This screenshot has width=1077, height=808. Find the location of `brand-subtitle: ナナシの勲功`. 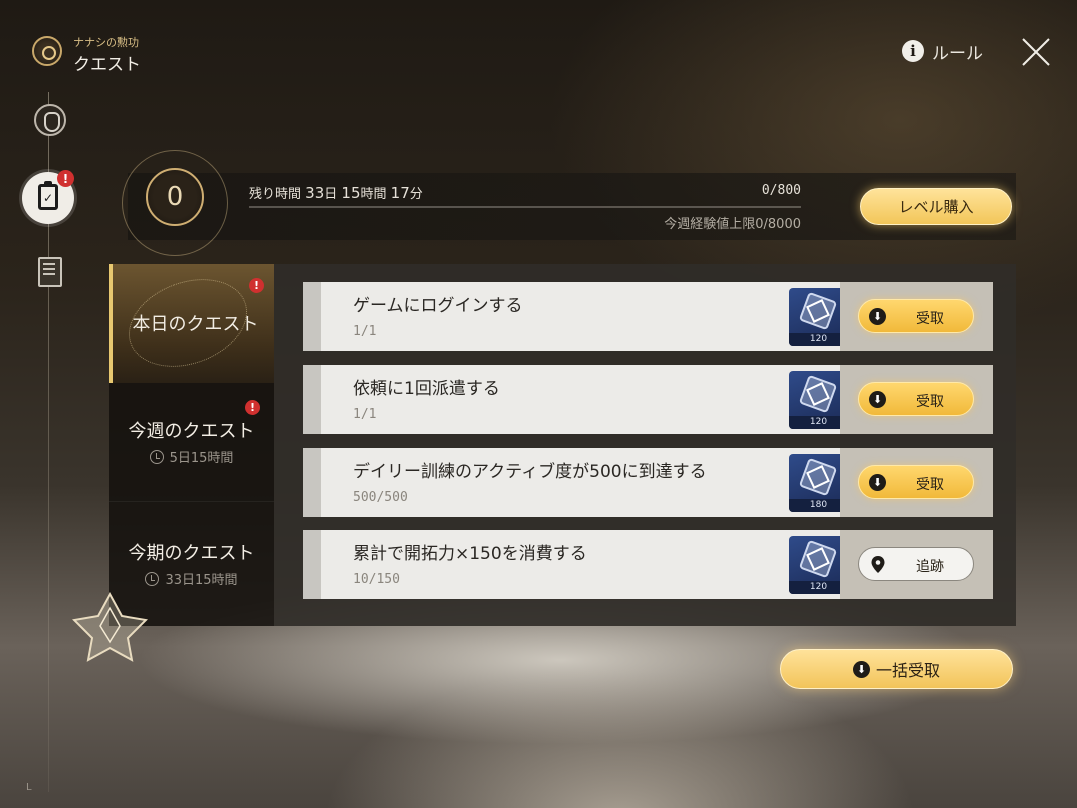

brand-subtitle: ナナシの勲功 is located at coordinates (106, 42).